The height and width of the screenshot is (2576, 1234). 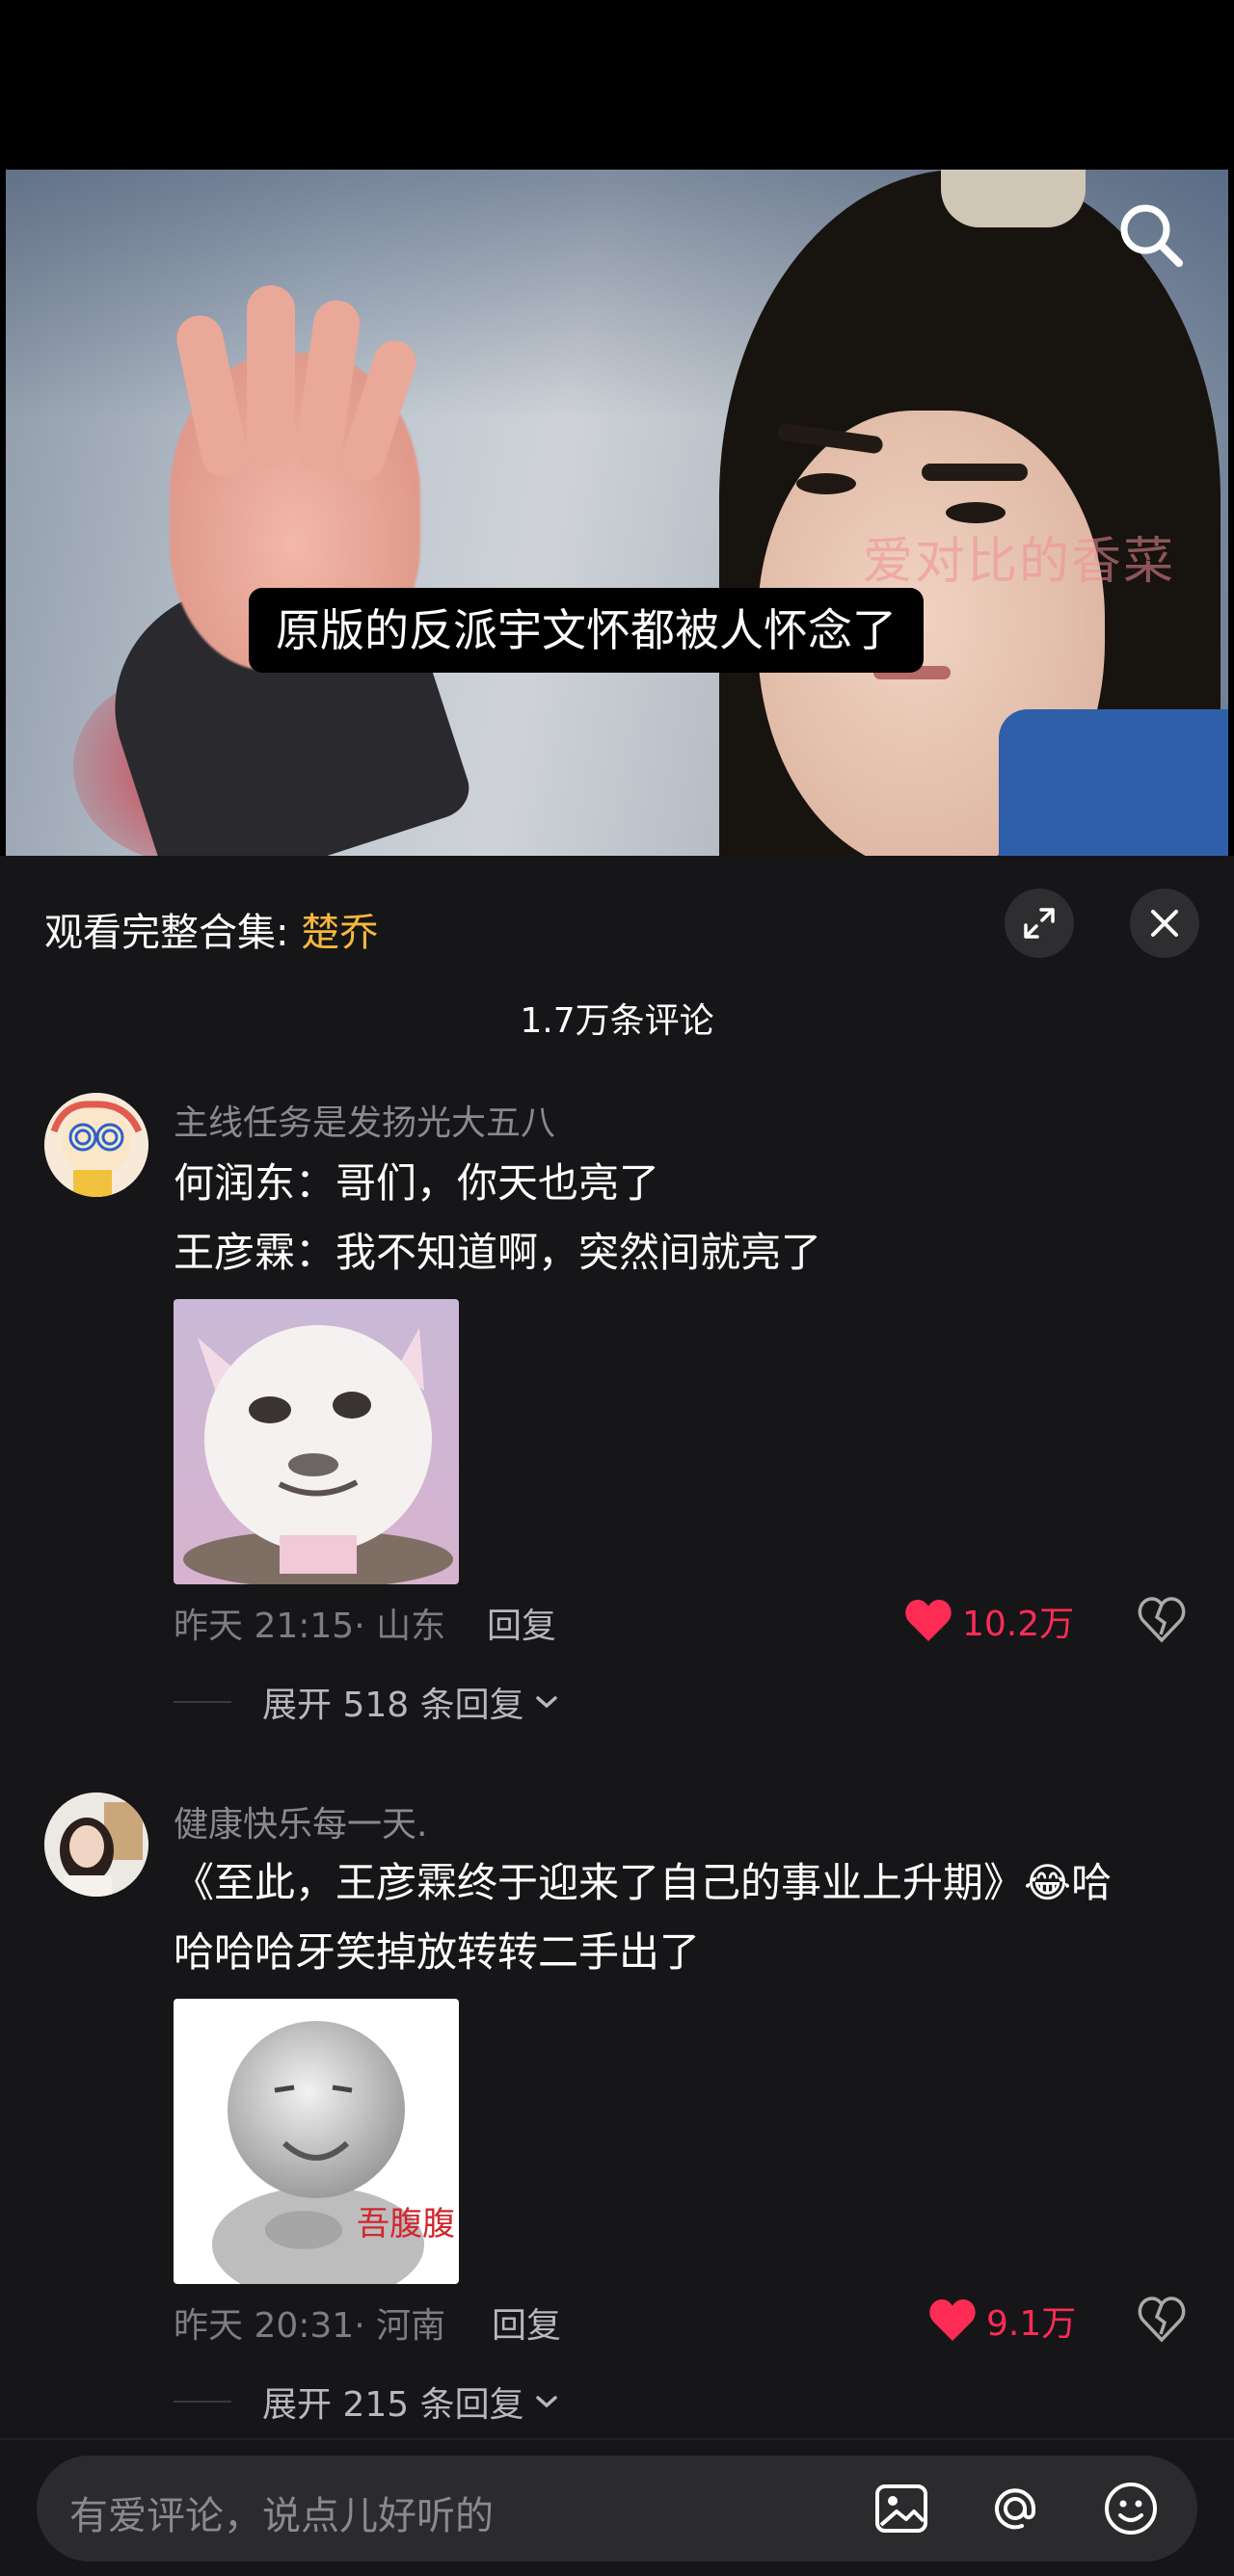 What do you see at coordinates (316, 2141) in the screenshot?
I see `comment-sticker-image: 吾腹腹` at bounding box center [316, 2141].